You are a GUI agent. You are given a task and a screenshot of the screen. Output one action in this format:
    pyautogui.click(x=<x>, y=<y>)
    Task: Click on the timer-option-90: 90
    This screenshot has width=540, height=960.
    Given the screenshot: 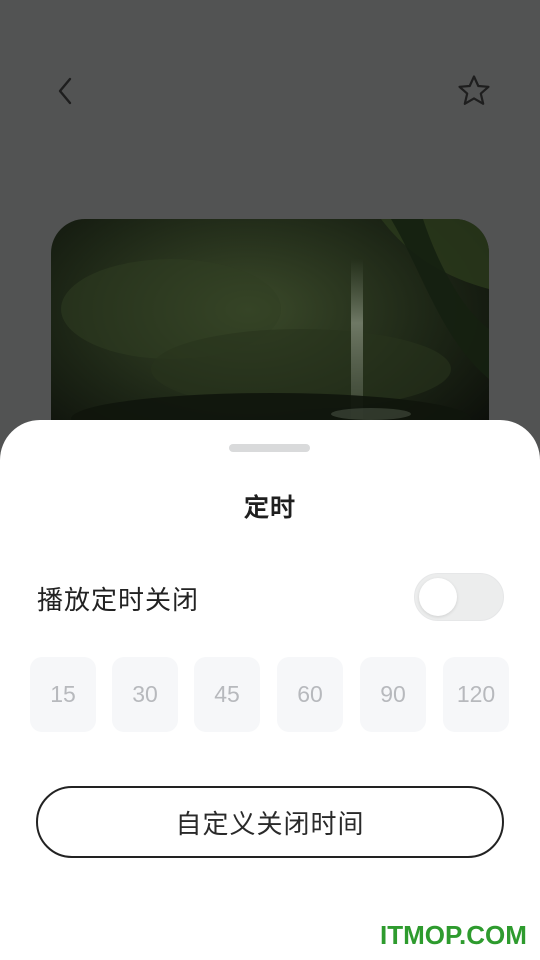 What is the action you would take?
    pyautogui.click(x=393, y=694)
    